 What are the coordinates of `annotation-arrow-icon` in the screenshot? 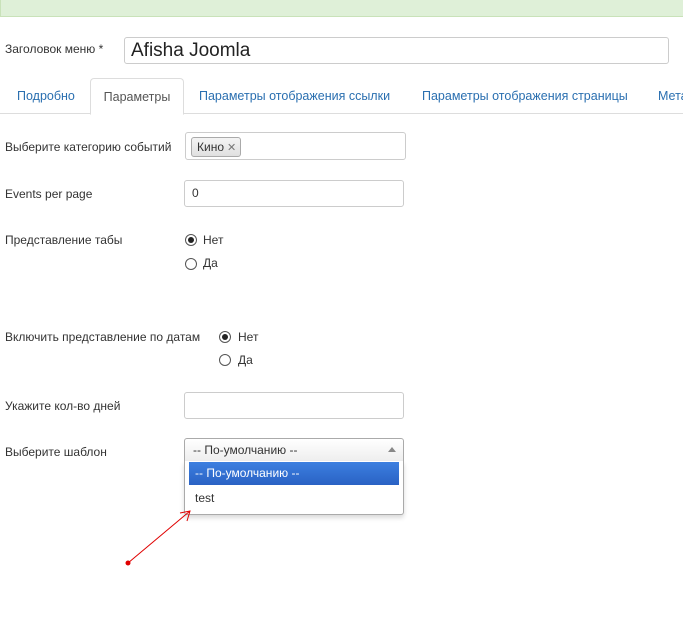 It's located at (158, 538).